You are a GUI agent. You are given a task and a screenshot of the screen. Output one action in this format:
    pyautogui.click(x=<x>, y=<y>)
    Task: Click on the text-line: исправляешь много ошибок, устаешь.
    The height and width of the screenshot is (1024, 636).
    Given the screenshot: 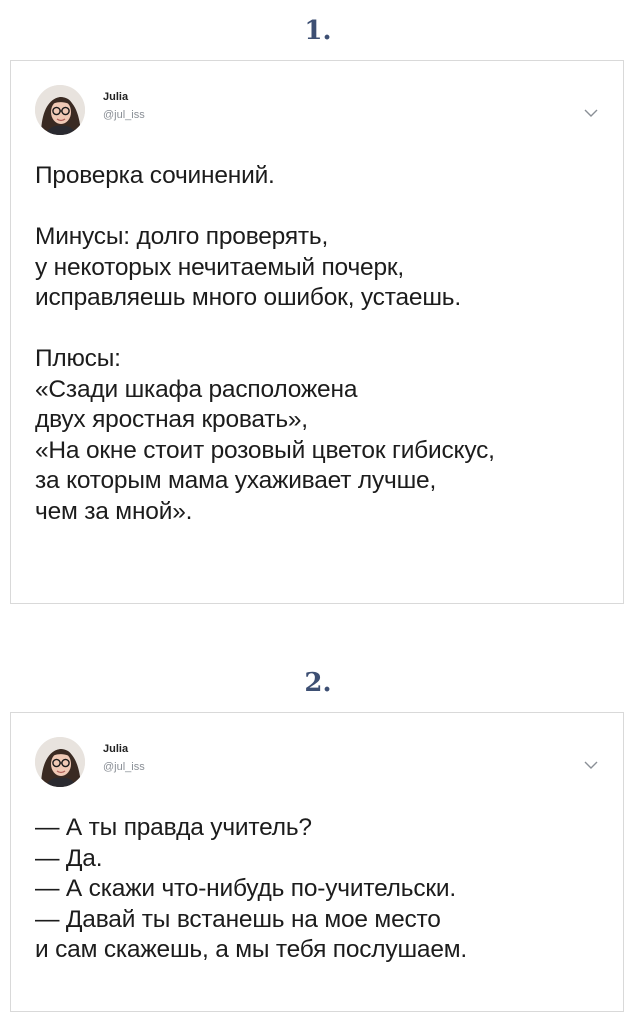 What is the action you would take?
    pyautogui.click(x=248, y=297)
    